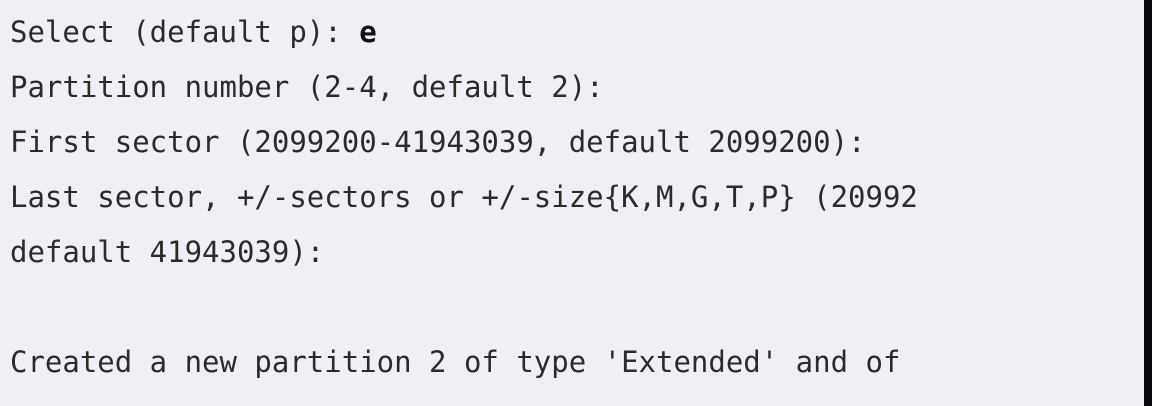  I want to click on terminal-line-partition-number: Partition number (2-4, default 2):, so click(307, 87).